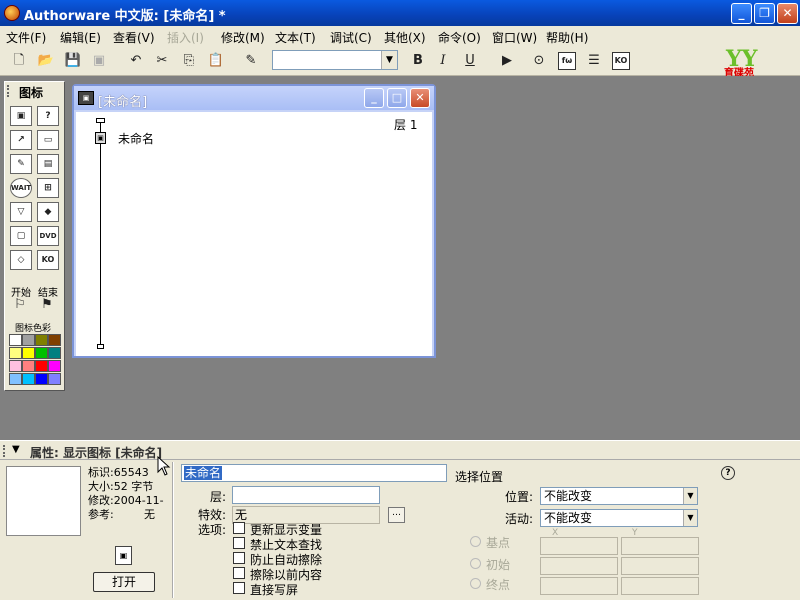 This screenshot has width=800, height=600. I want to click on calculation-icon: ◆, so click(48, 212).